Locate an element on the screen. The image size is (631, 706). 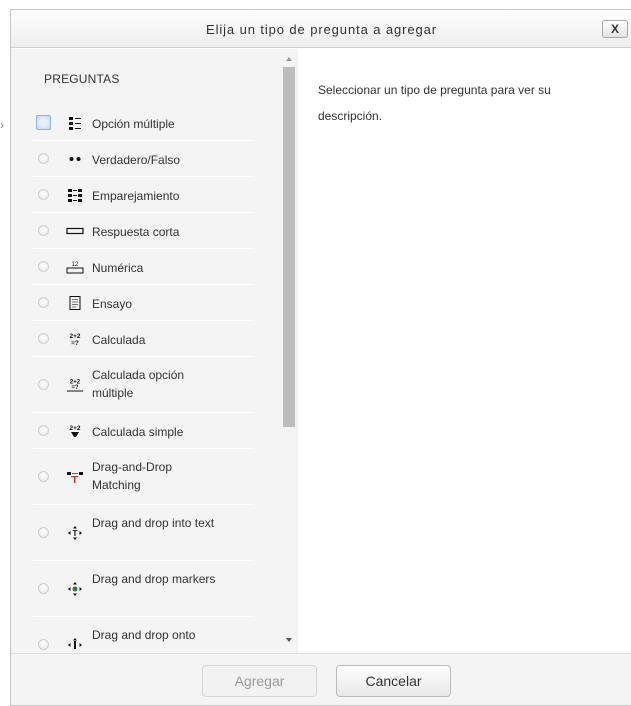
shortanswer-icon is located at coordinates (75, 231).